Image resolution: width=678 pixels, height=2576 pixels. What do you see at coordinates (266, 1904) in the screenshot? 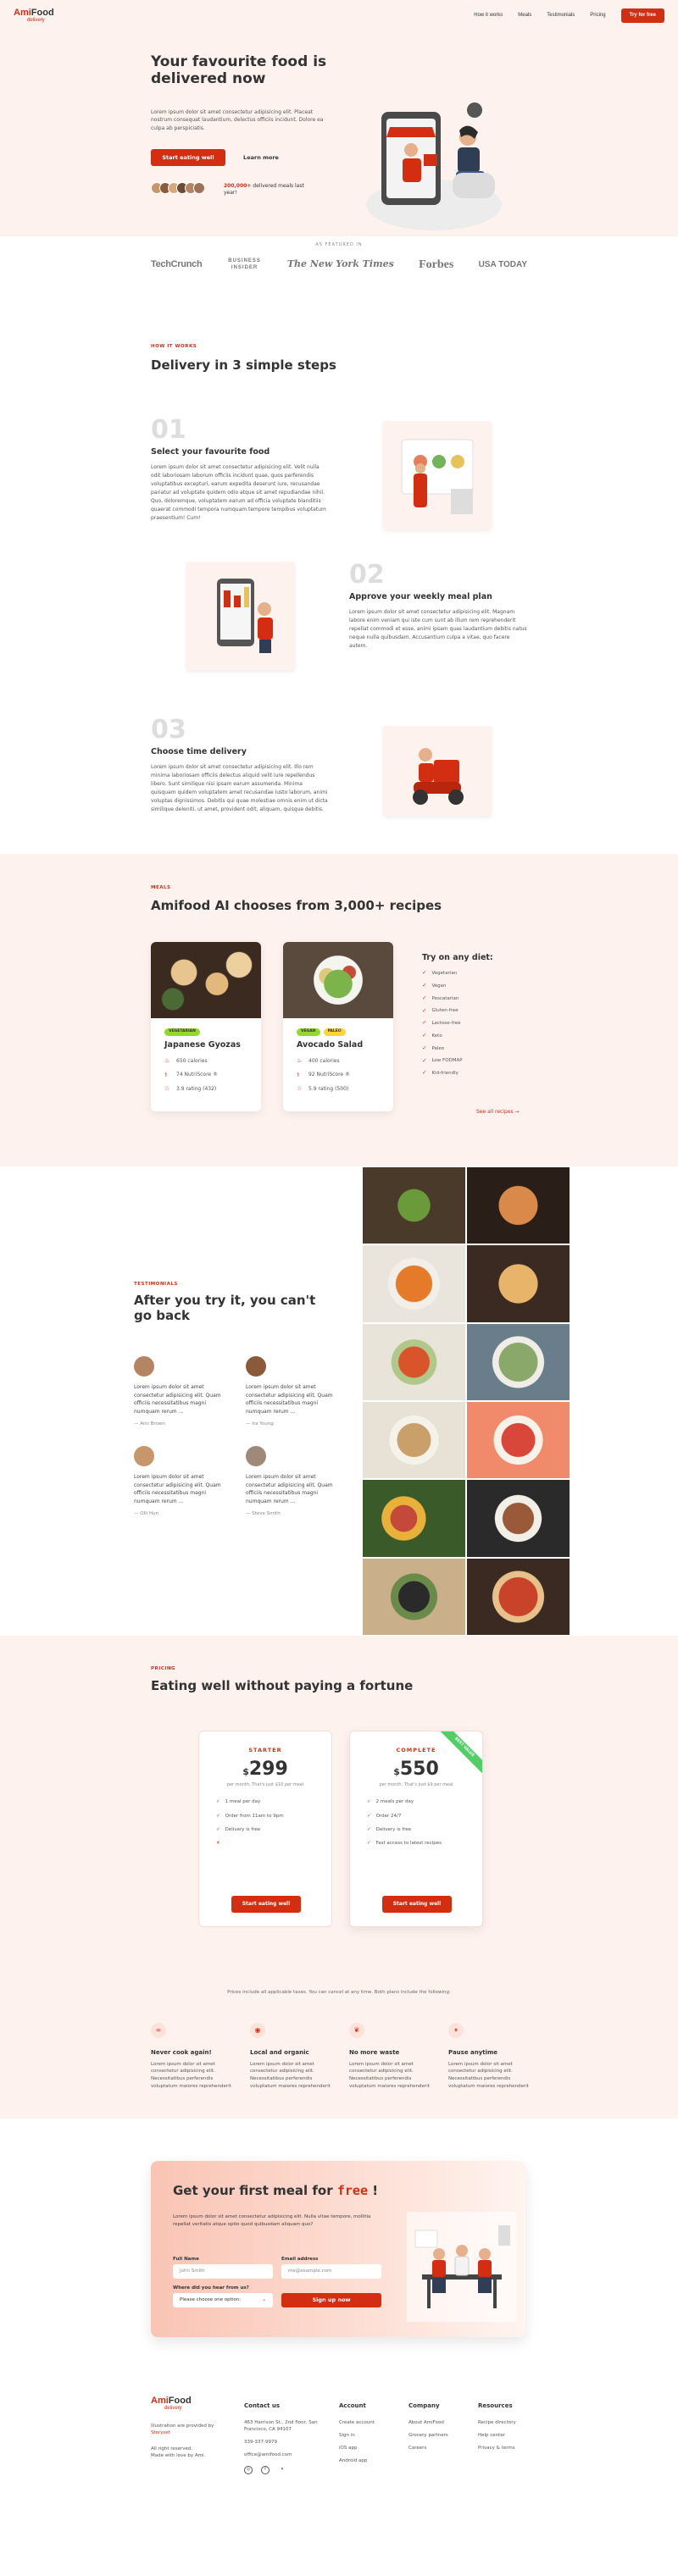
I see `starter-start-button: Start eating well` at bounding box center [266, 1904].